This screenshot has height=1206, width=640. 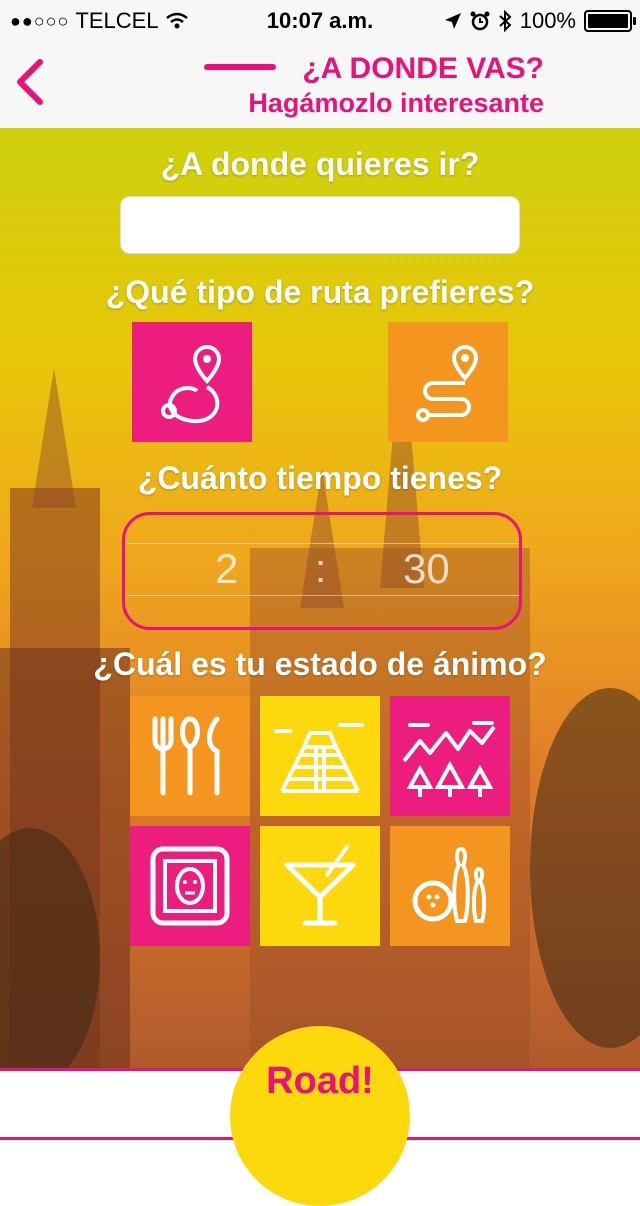 I want to click on page-subtitle: Hagámozlo interesante, so click(x=396, y=103).